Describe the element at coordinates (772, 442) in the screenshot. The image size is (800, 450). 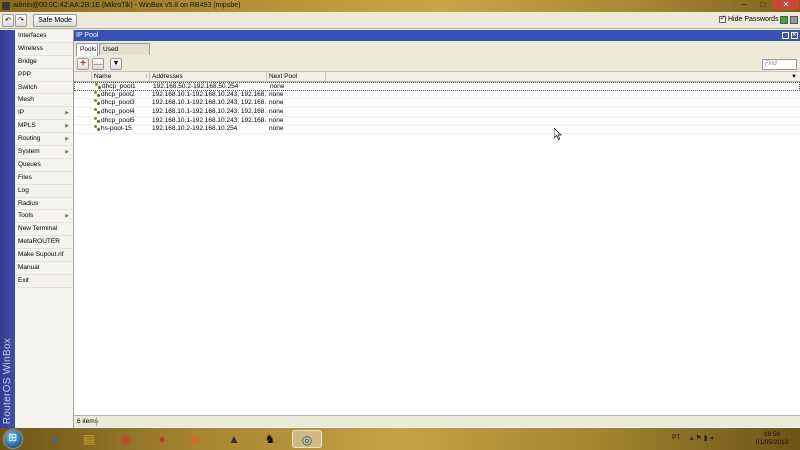
I see `clock-date: 01/05/2013` at that location.